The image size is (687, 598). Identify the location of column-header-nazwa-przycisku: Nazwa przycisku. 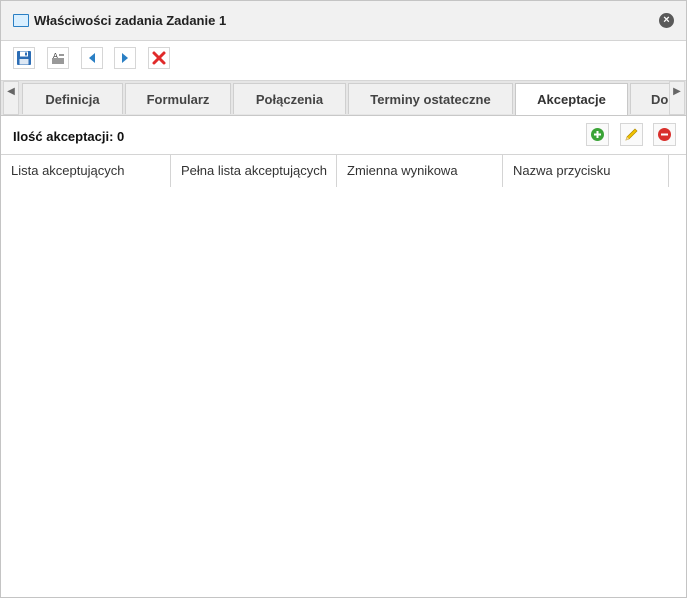
(586, 171).